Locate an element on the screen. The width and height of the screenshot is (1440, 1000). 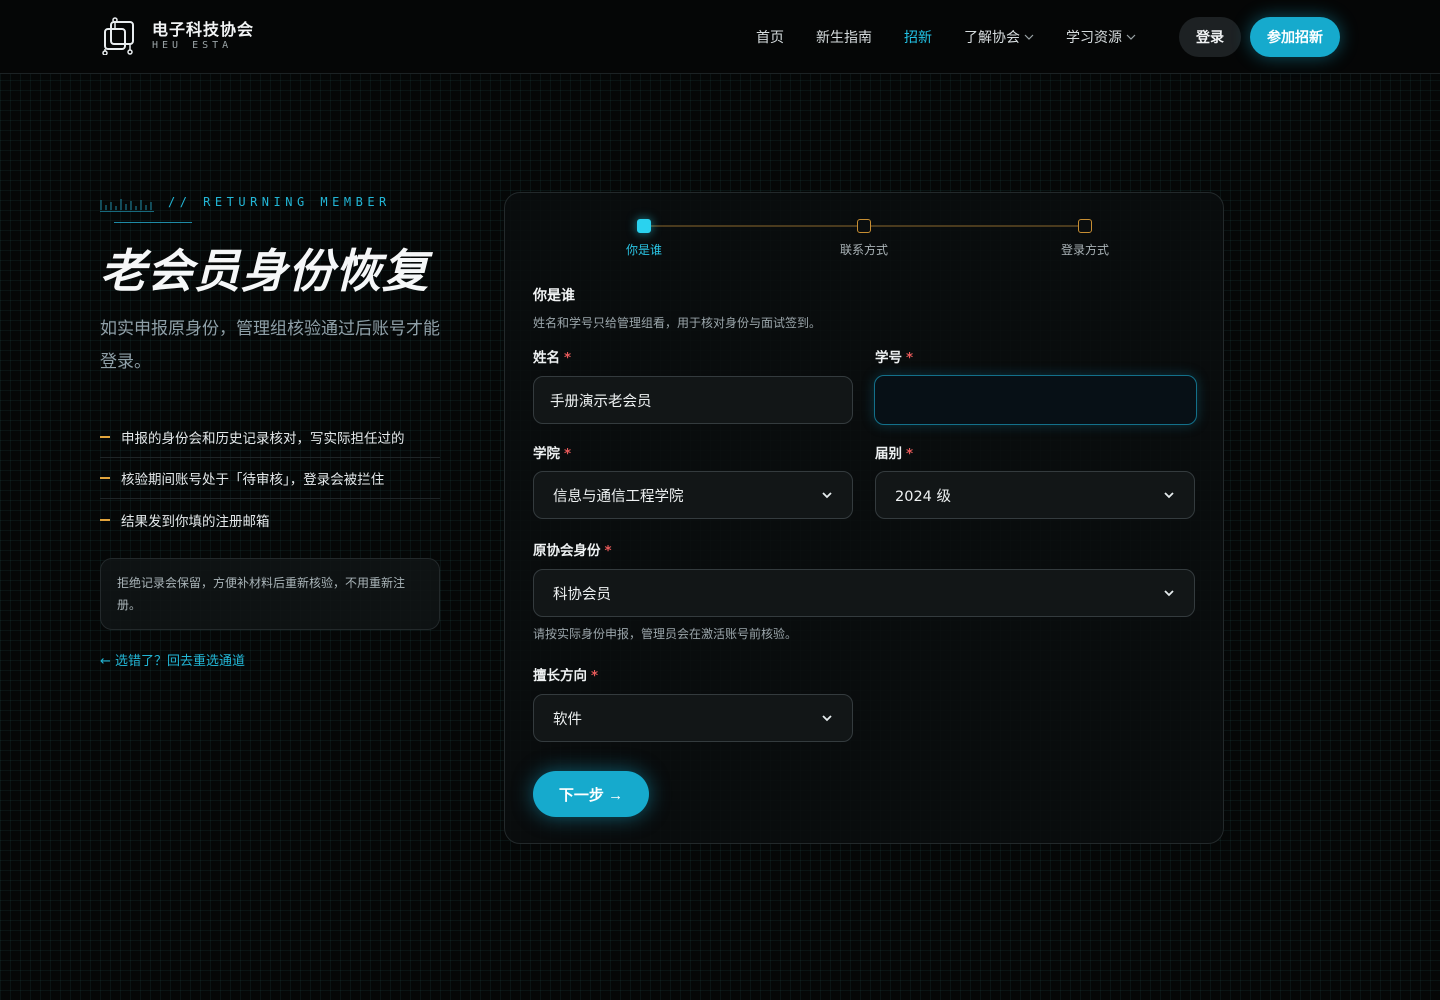
nav-item-label: 新生指南 is located at coordinates (844, 38).